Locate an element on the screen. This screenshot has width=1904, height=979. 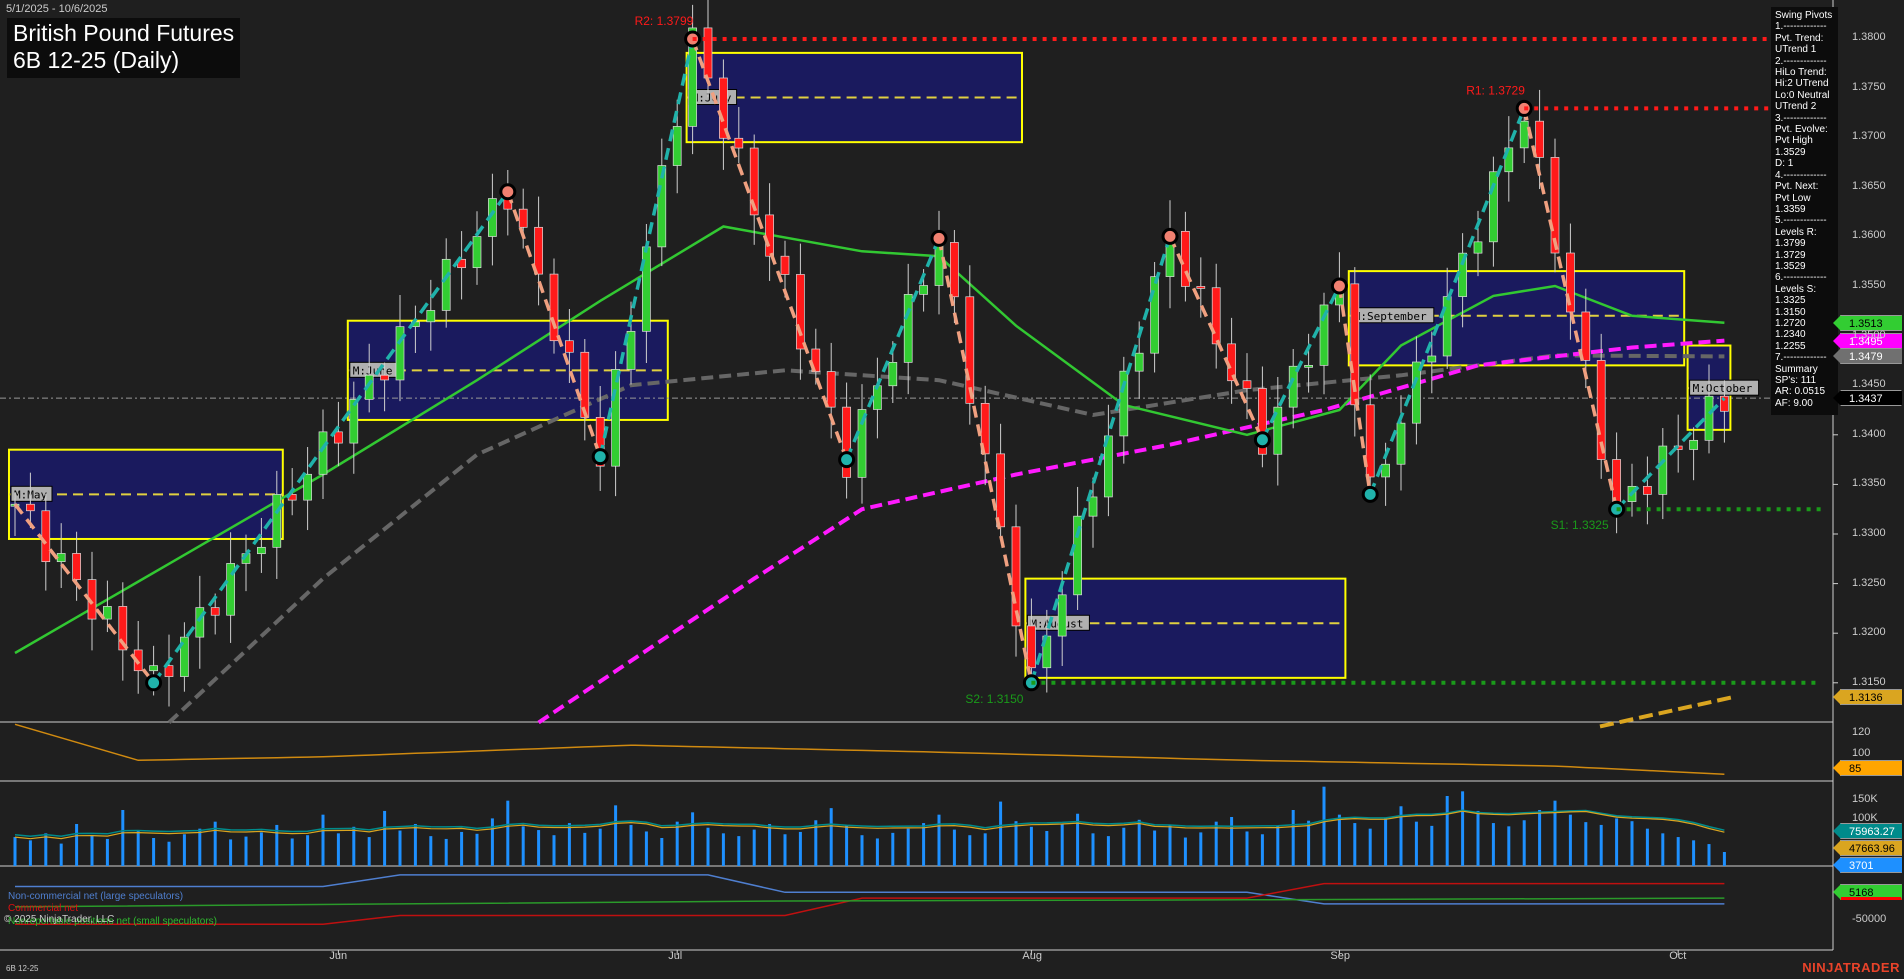
info-line: Pvt Low is located at coordinates (1793, 198).